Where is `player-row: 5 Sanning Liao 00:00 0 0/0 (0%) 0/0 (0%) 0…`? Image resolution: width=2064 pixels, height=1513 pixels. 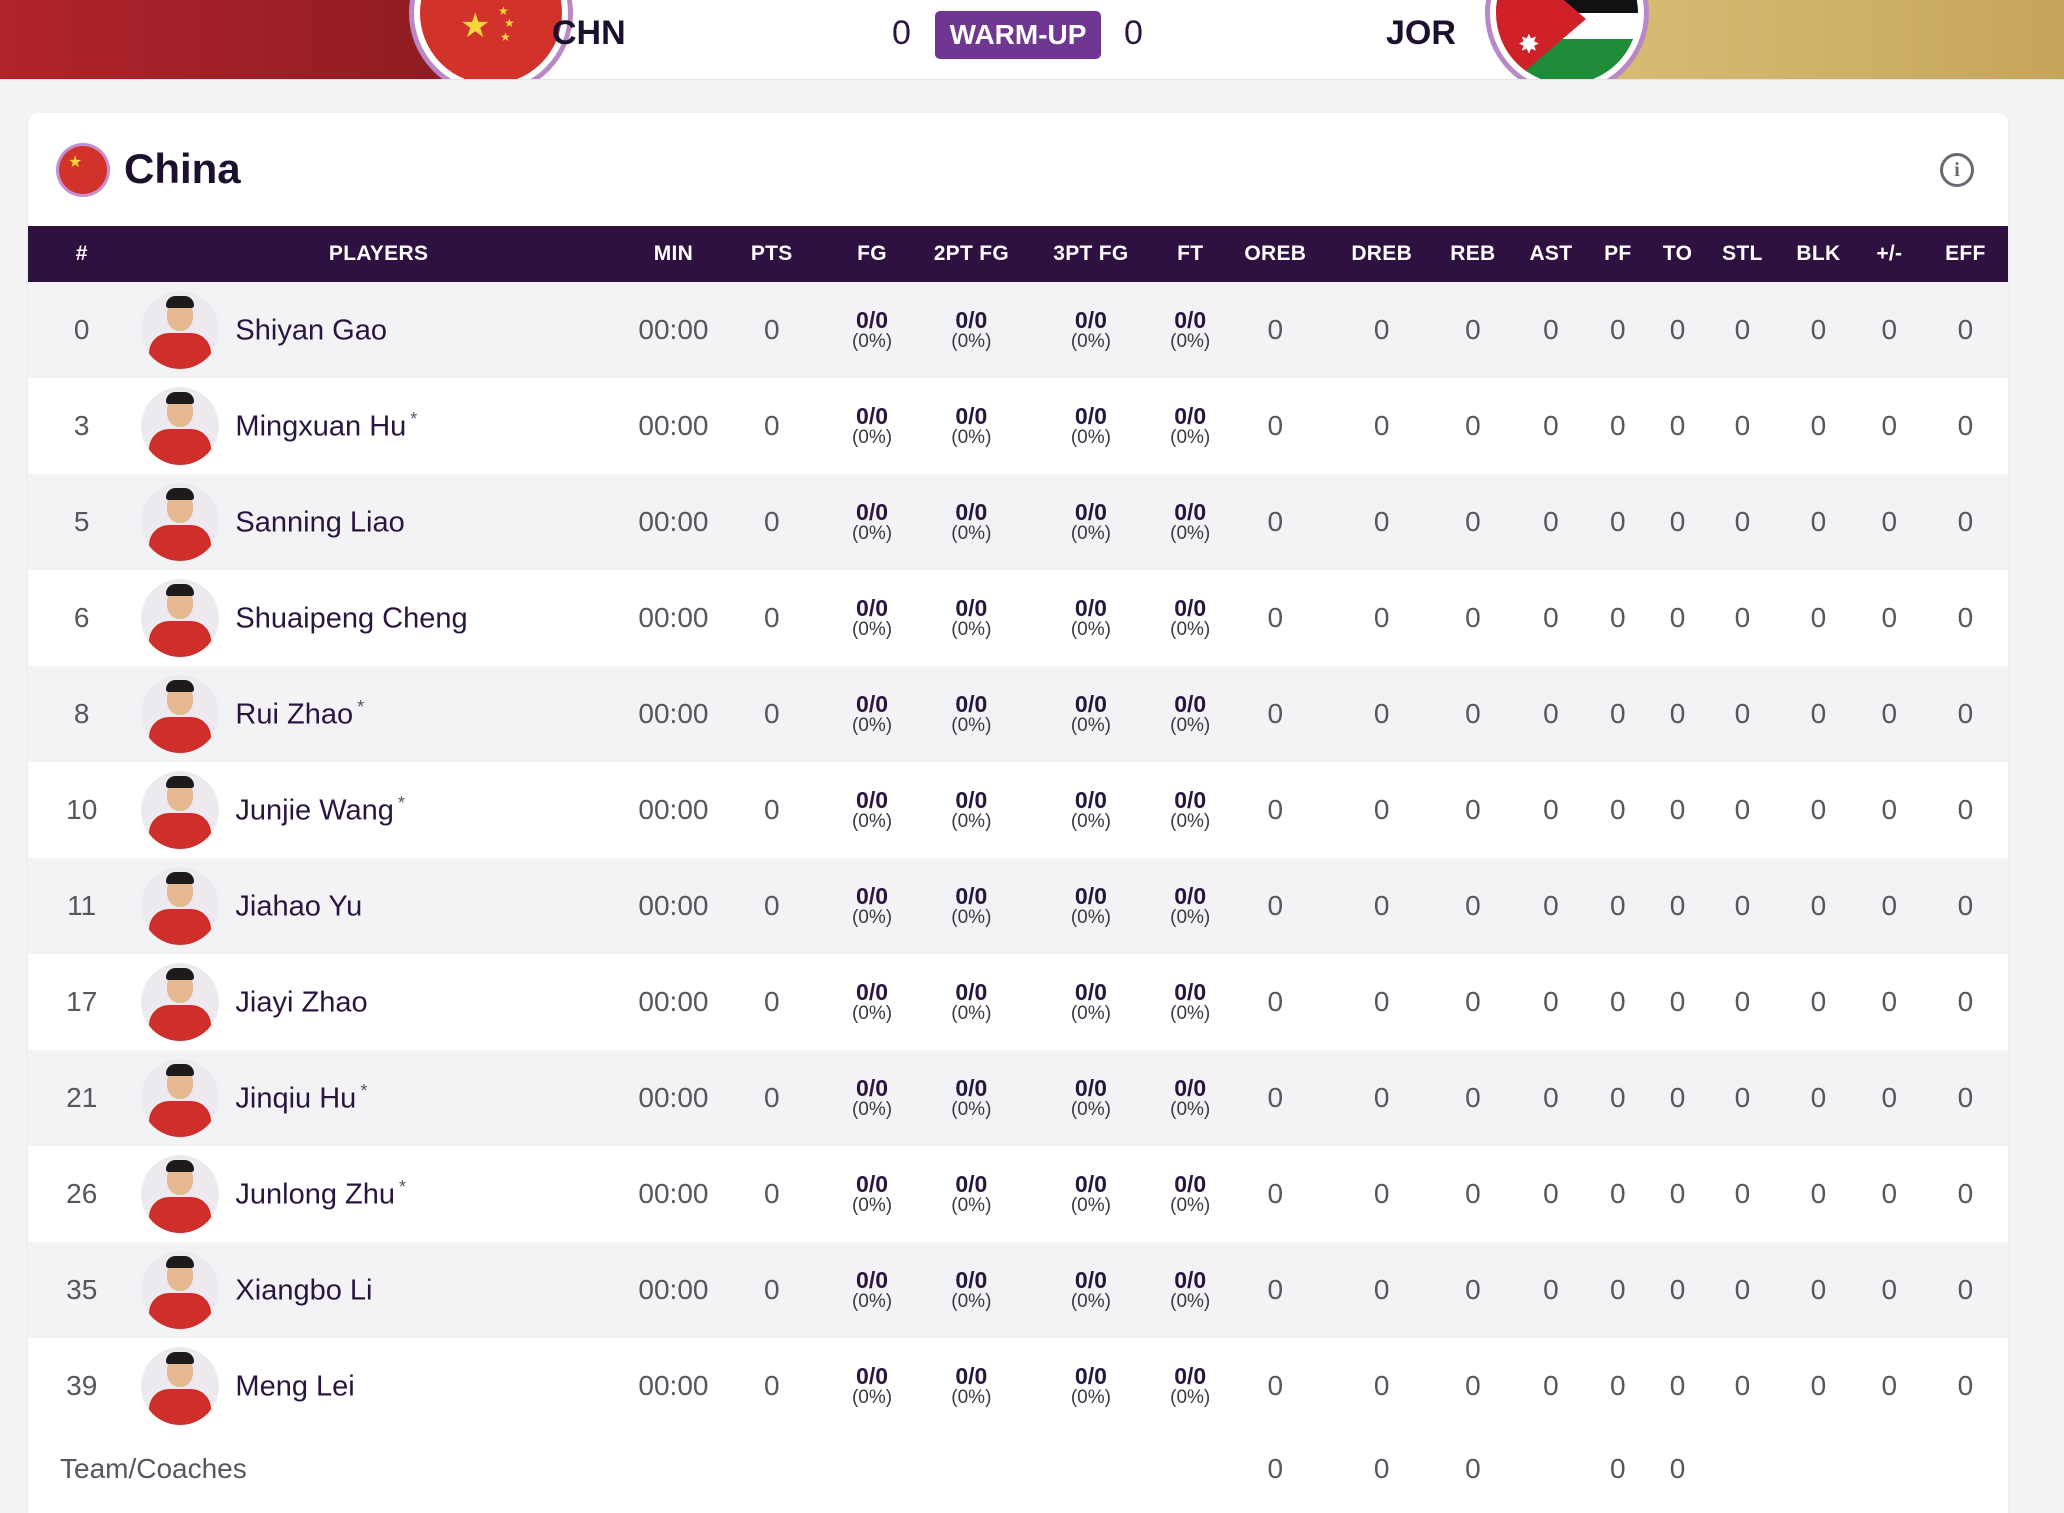
player-row: 5 Sanning Liao 00:00 0 0/0 (0%) 0/0 (0%) 0… is located at coordinates (1018, 522).